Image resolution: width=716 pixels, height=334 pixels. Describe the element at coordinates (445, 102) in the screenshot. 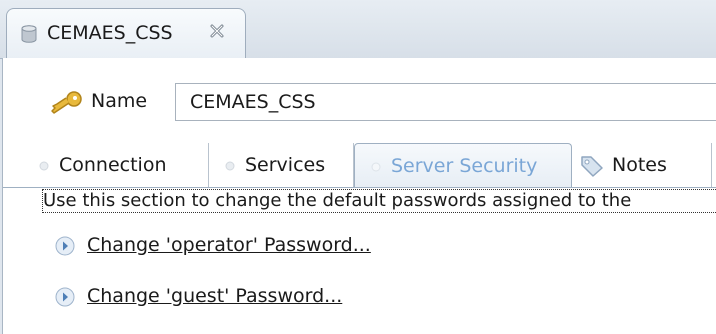

I see `name-field` at that location.